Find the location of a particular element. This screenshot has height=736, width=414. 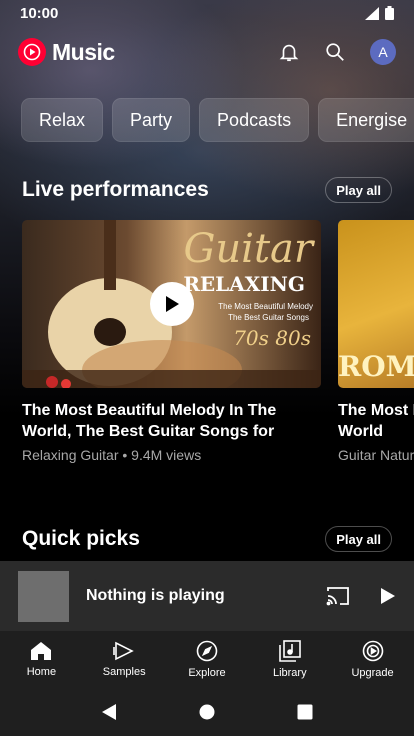

mood-chips: Relax Party Podcasts Energise is located at coordinates (217, 120).